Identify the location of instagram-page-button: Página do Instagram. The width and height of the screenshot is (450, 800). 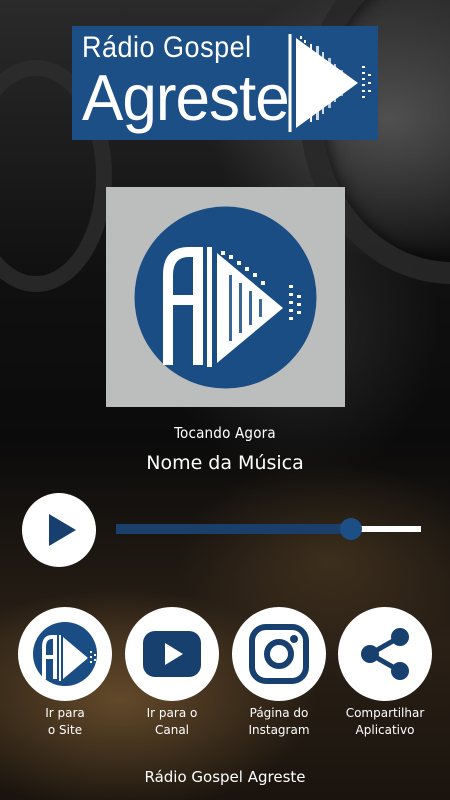
(279, 673).